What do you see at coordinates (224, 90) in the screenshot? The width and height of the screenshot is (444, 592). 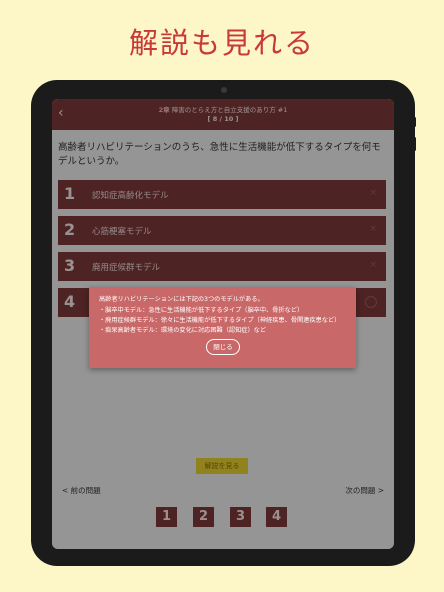 I see `camera-dot` at bounding box center [224, 90].